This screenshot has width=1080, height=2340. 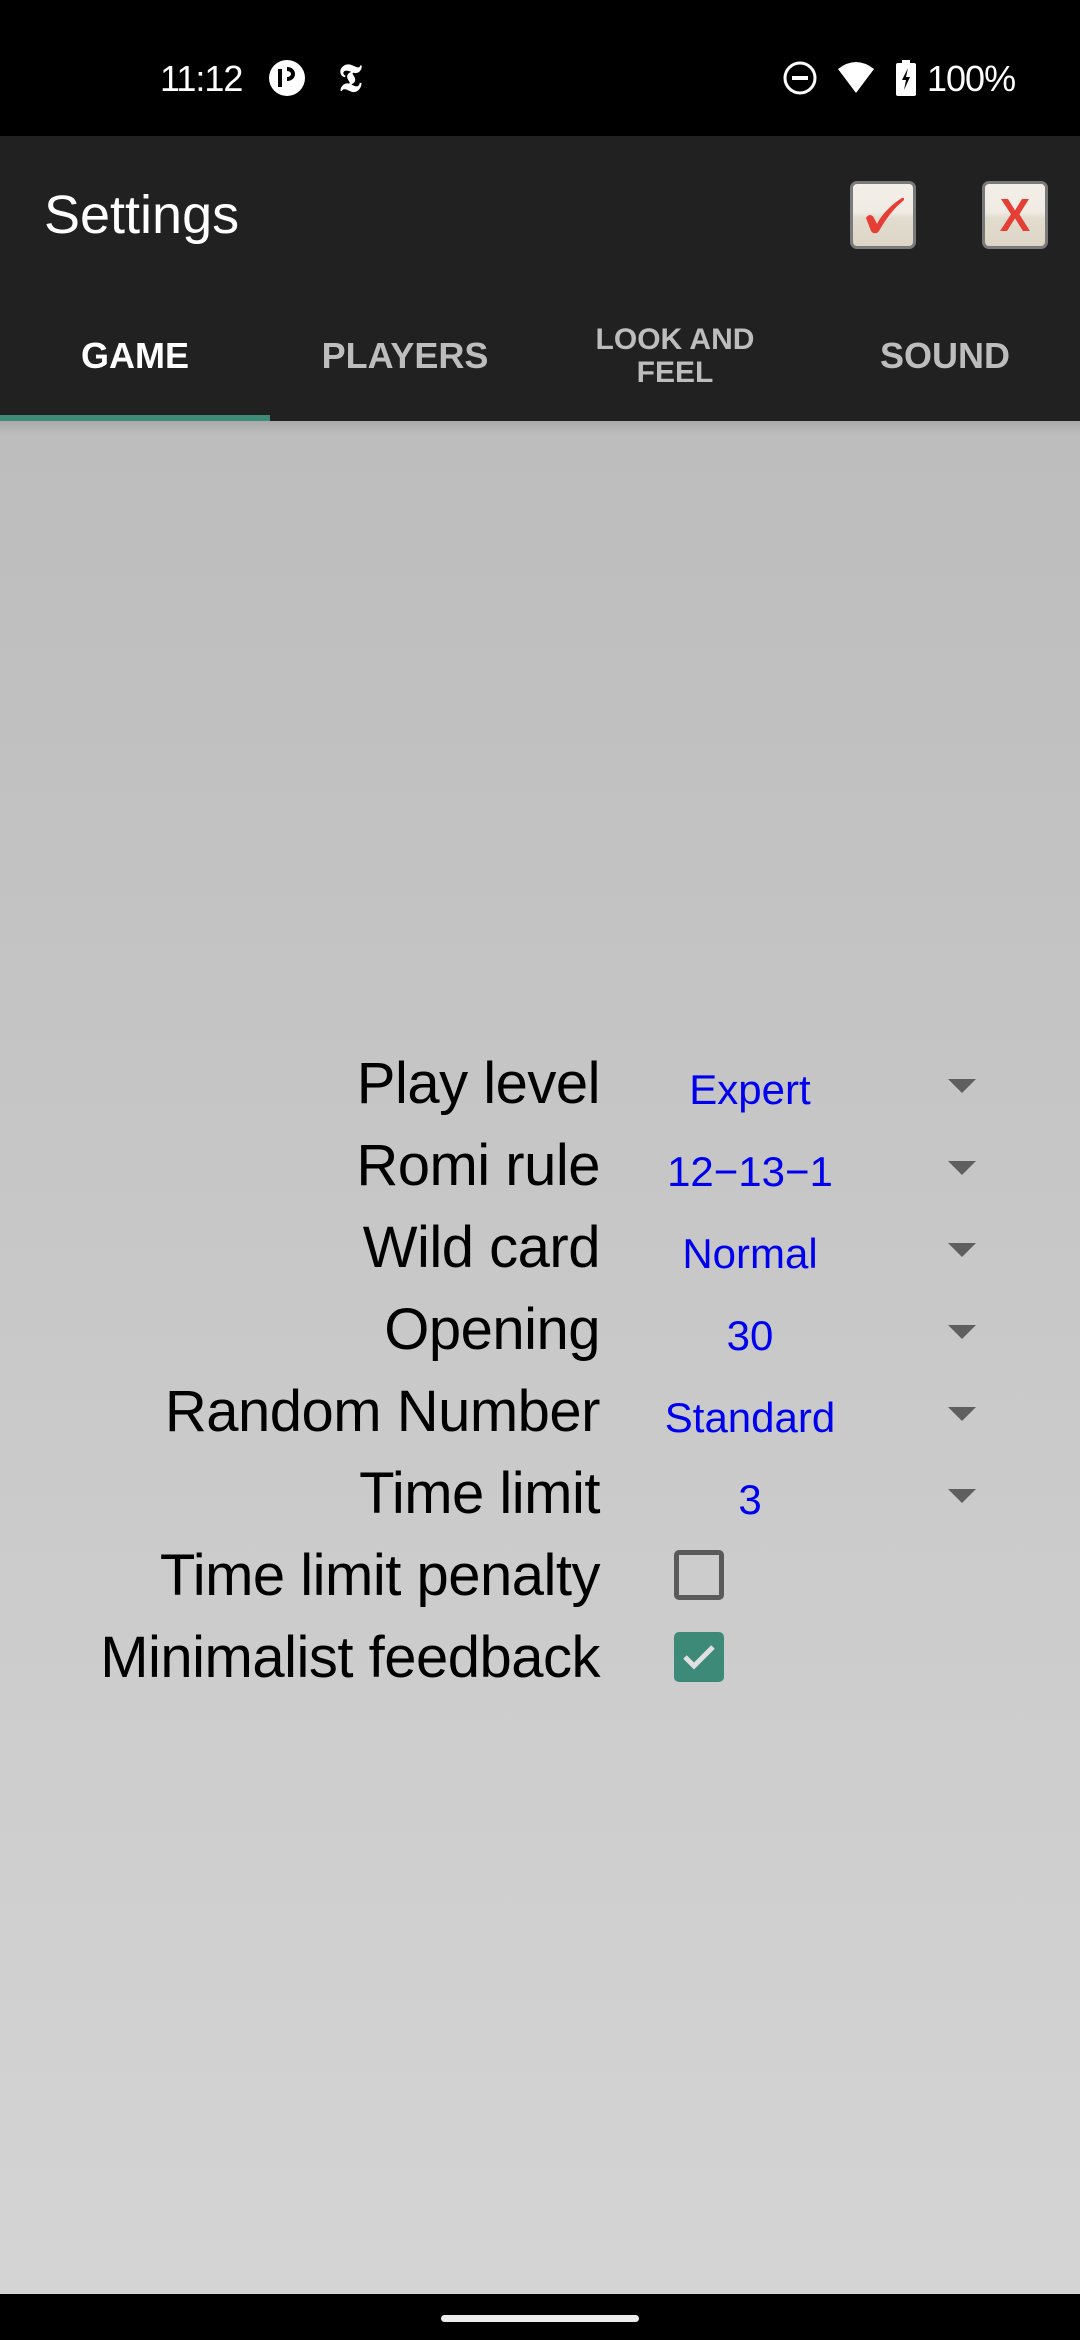 I want to click on tab-bar: GAME PLAYERS LOOK AND FEEL SOUND, so click(x=540, y=356).